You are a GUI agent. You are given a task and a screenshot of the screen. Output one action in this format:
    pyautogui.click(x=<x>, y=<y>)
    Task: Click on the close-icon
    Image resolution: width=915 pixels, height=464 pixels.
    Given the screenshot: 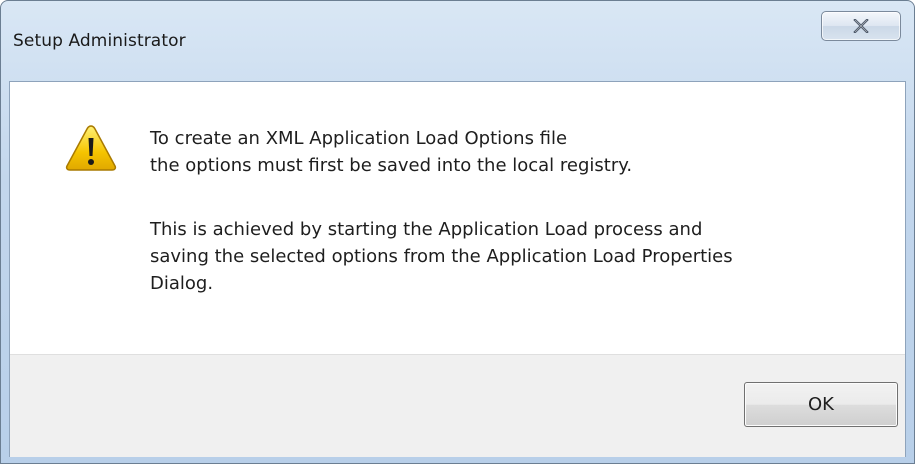 What is the action you would take?
    pyautogui.click(x=861, y=26)
    